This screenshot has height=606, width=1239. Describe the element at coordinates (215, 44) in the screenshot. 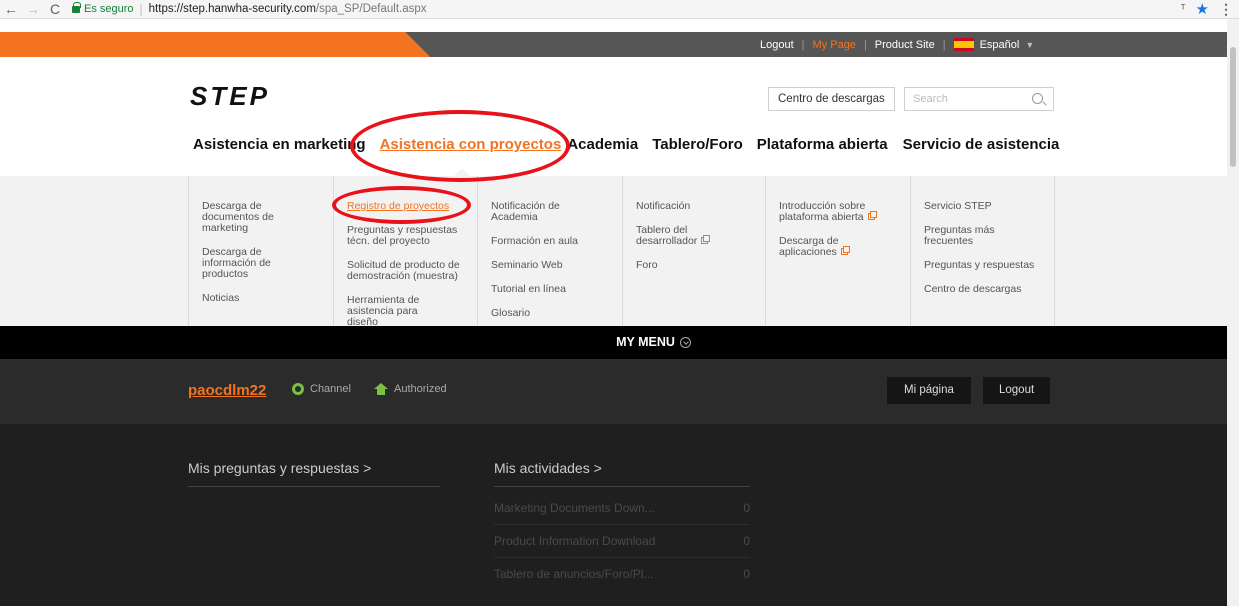

I see `orange-banner` at that location.